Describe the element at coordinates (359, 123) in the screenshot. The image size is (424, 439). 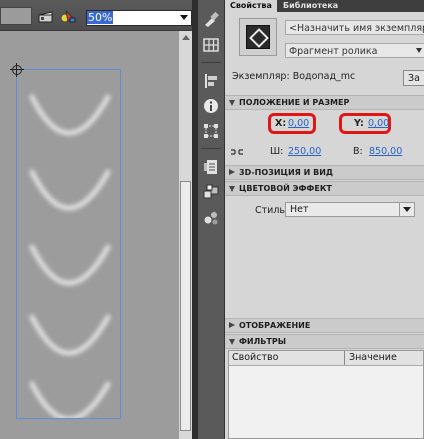
I see `y-label: Y:` at that location.